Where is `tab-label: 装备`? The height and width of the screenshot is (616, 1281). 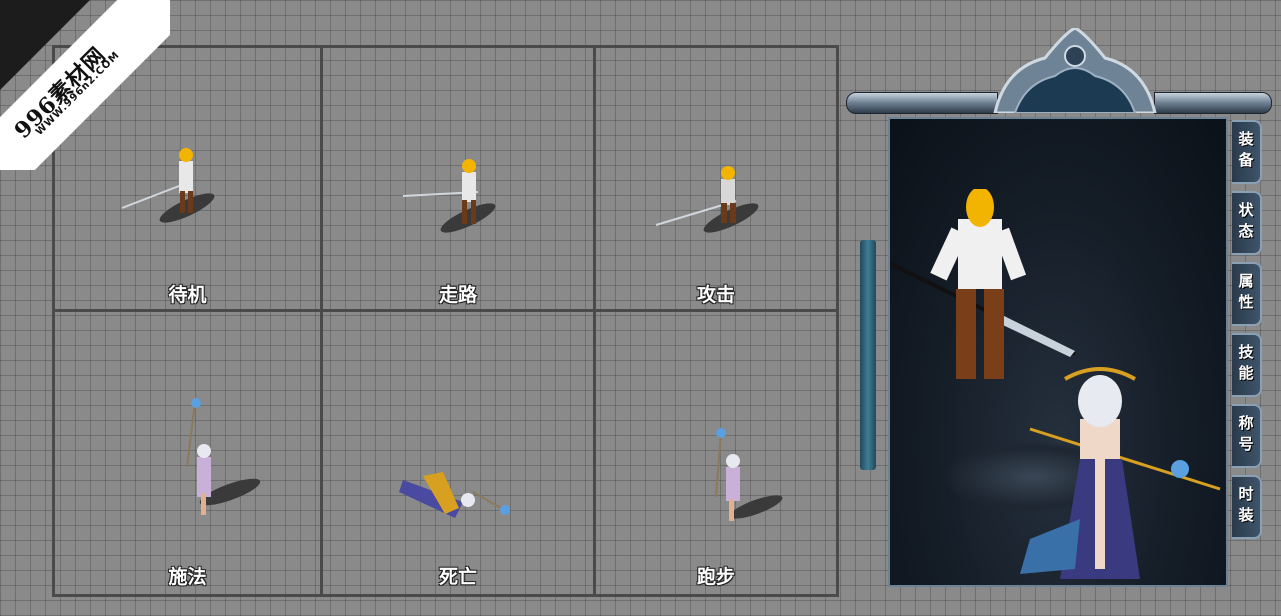
tab-label: 装备 is located at coordinates (1245, 152).